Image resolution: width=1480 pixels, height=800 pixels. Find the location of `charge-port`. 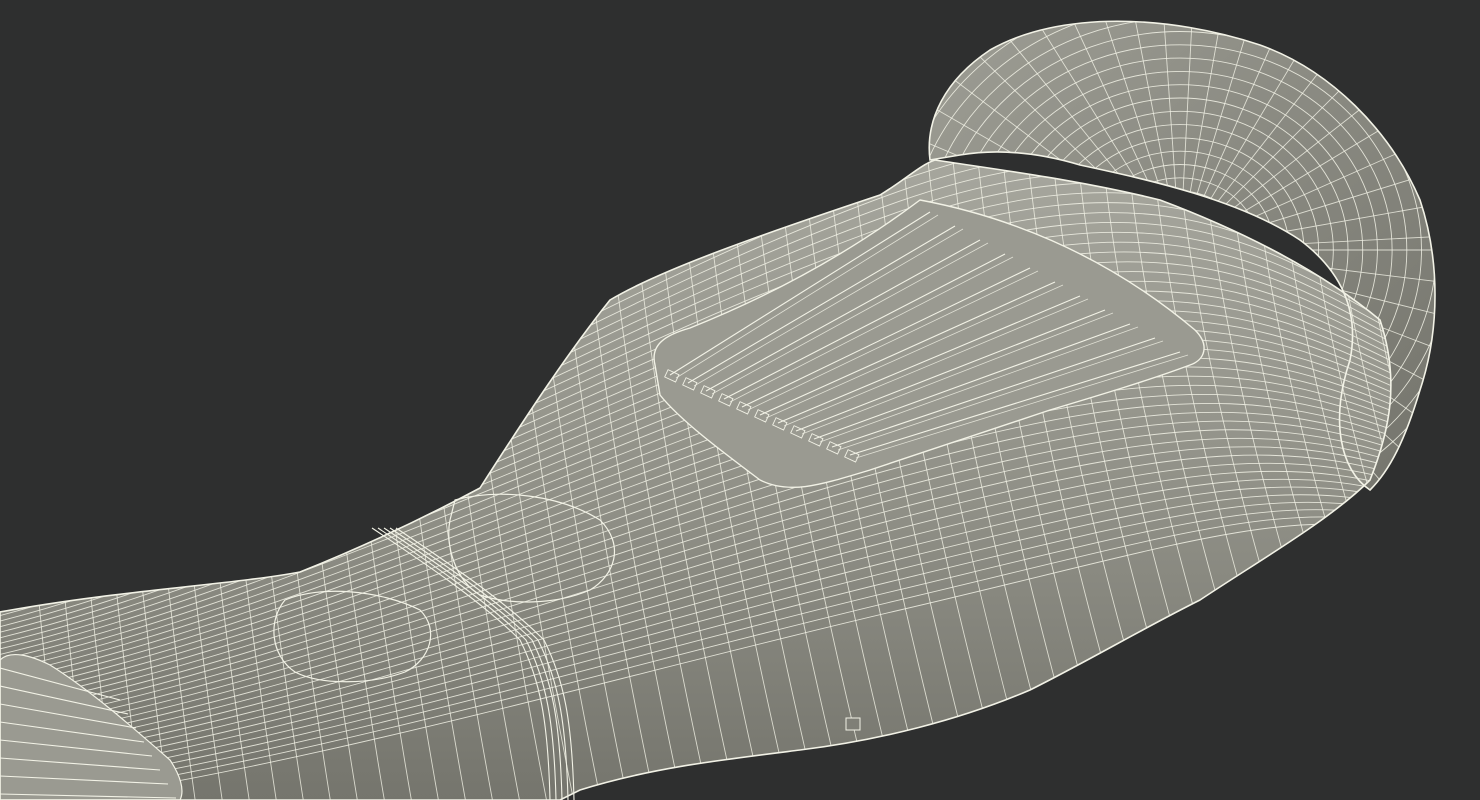

charge-port is located at coordinates (853, 724).